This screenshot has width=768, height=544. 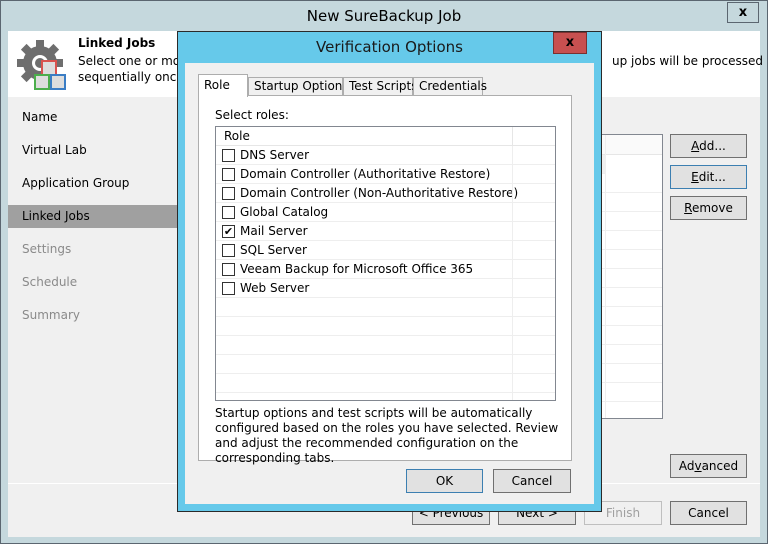 I want to click on advanced-button: Advanced, so click(x=708, y=466).